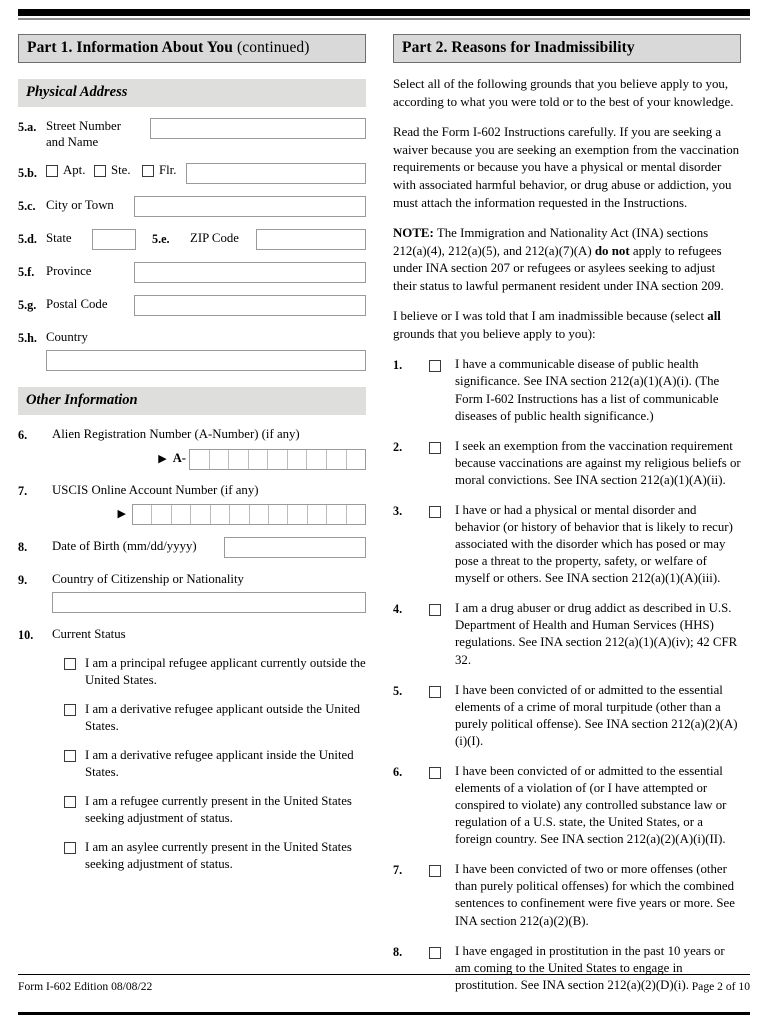  Describe the element at coordinates (250, 273) in the screenshot. I see `province-input` at that location.